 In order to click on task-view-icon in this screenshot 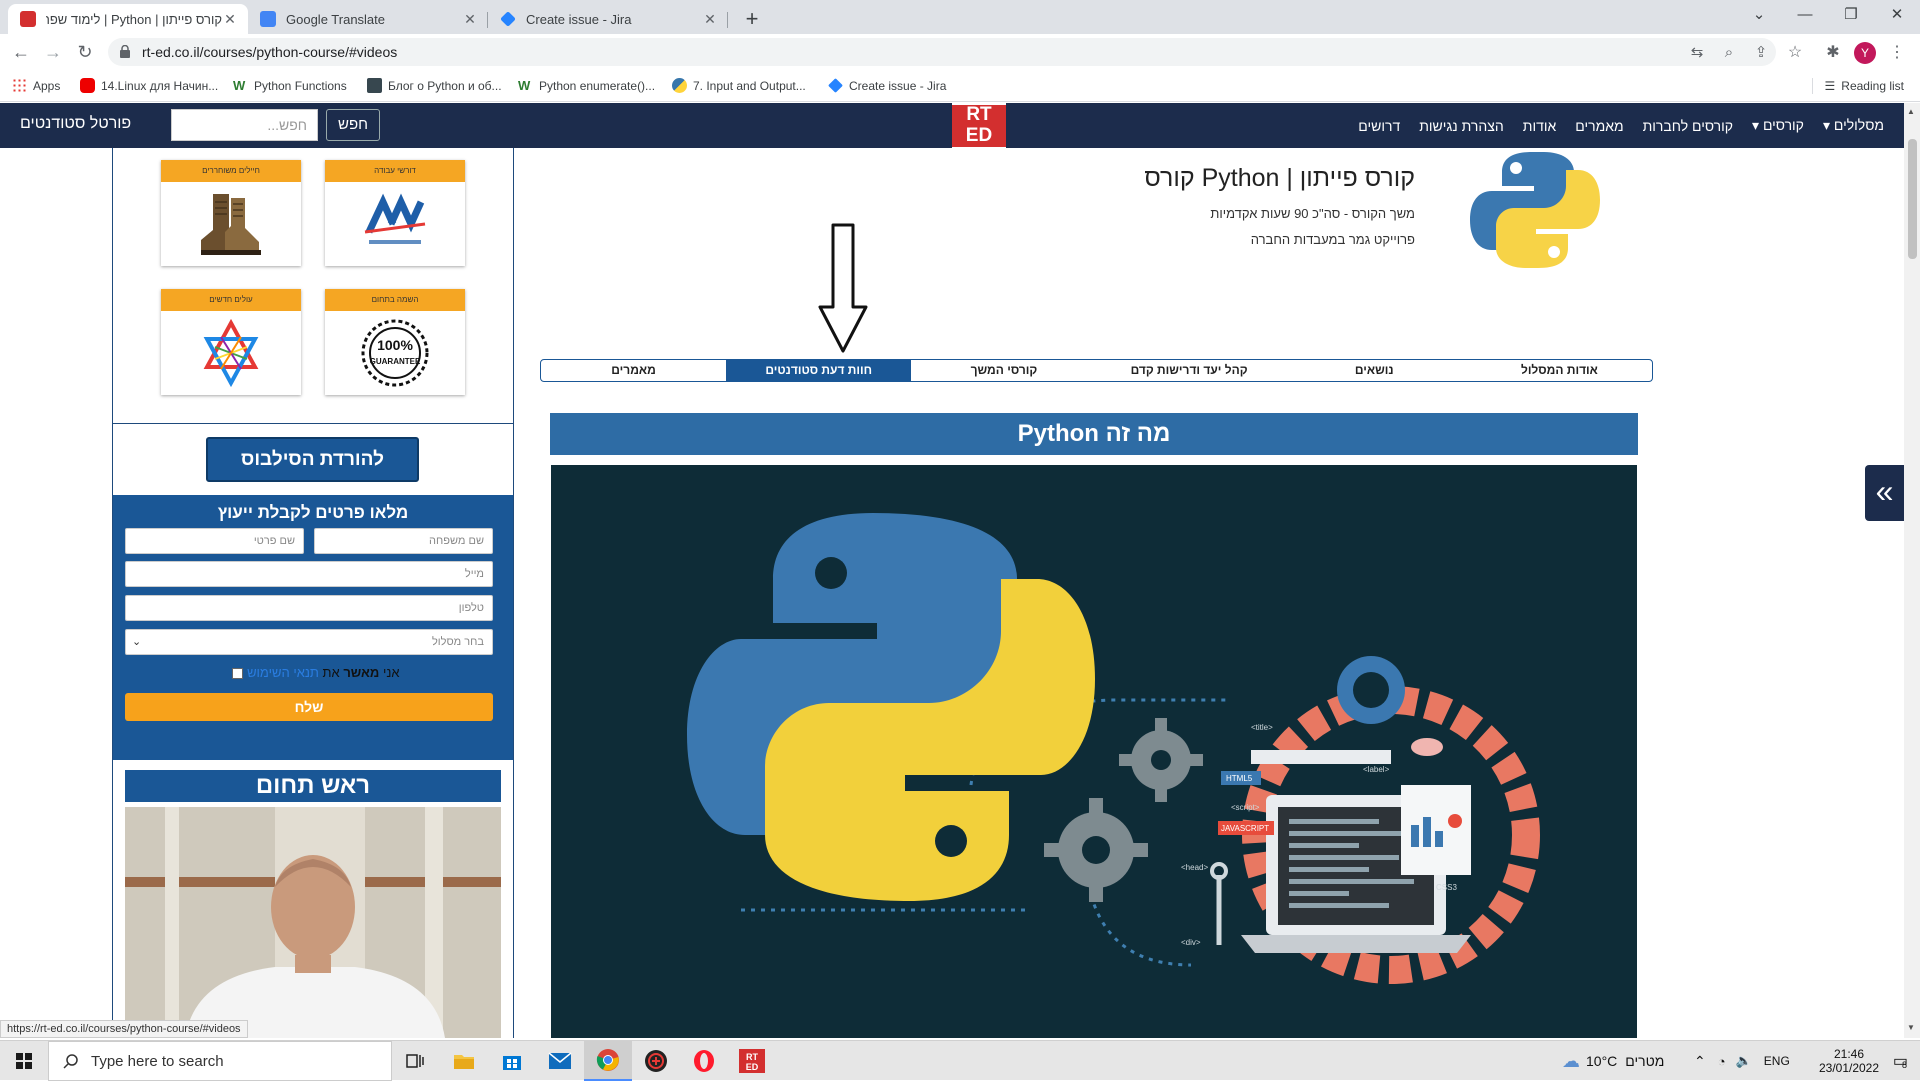, I will do `click(416, 1061)`.